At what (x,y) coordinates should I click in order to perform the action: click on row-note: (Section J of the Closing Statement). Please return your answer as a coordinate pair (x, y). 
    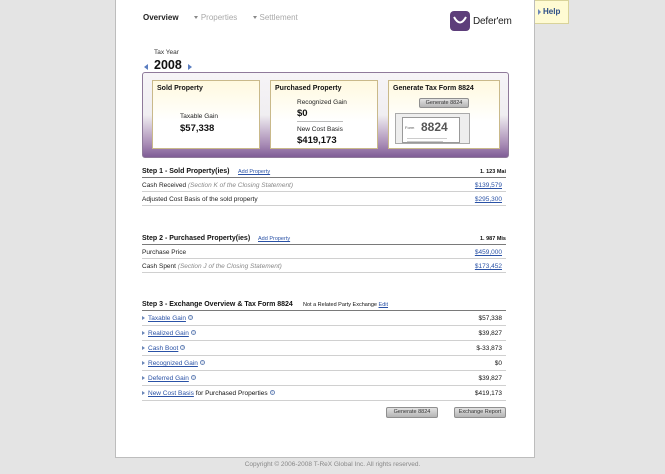
    Looking at the image, I should click on (229, 266).